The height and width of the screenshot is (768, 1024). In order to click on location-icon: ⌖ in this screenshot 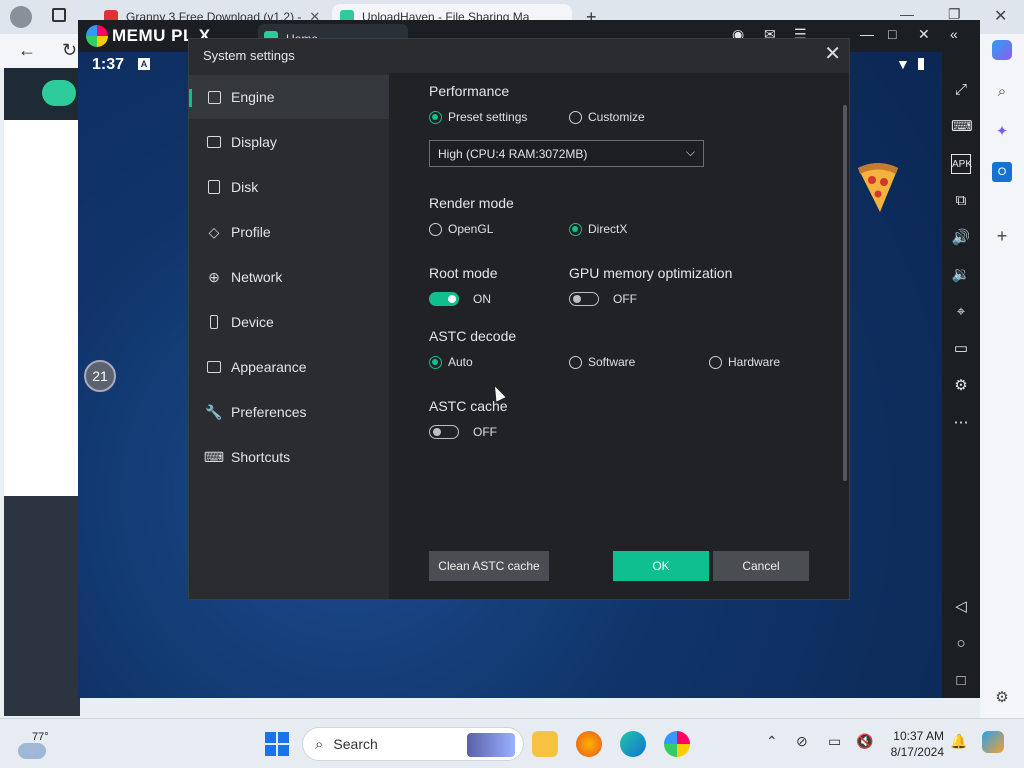, I will do `click(961, 312)`.